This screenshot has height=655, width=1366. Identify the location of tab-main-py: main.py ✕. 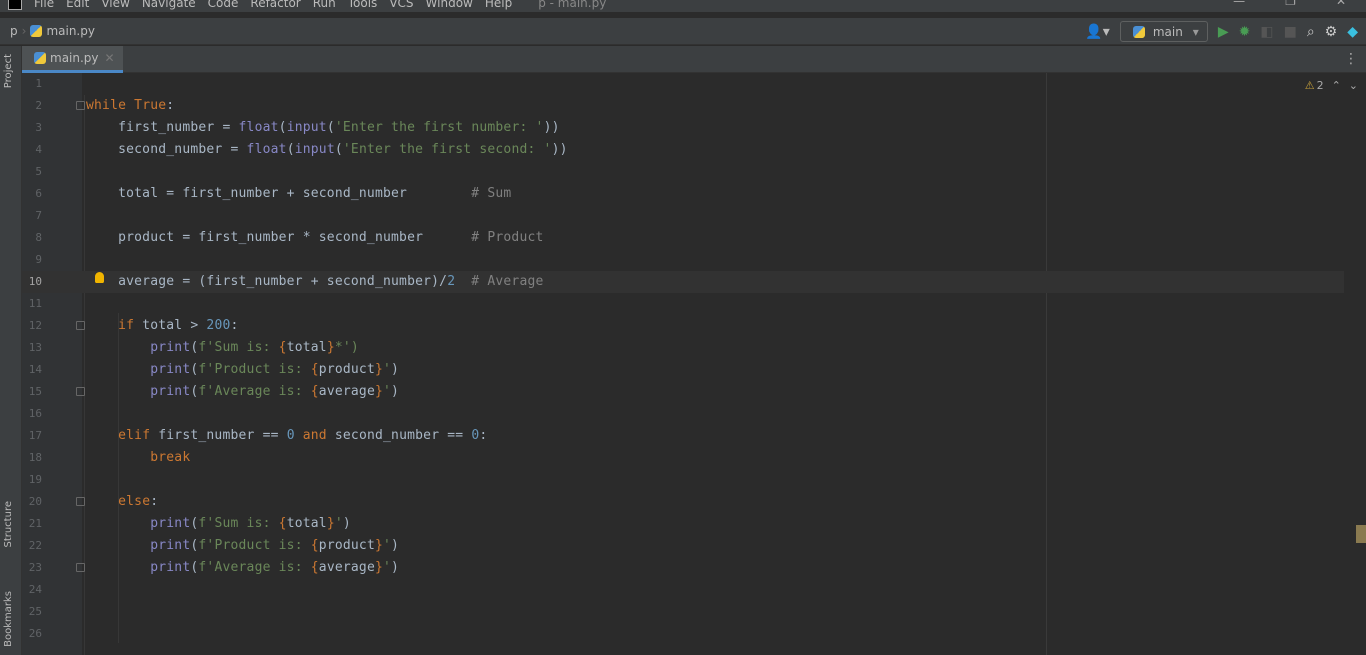
(72, 59).